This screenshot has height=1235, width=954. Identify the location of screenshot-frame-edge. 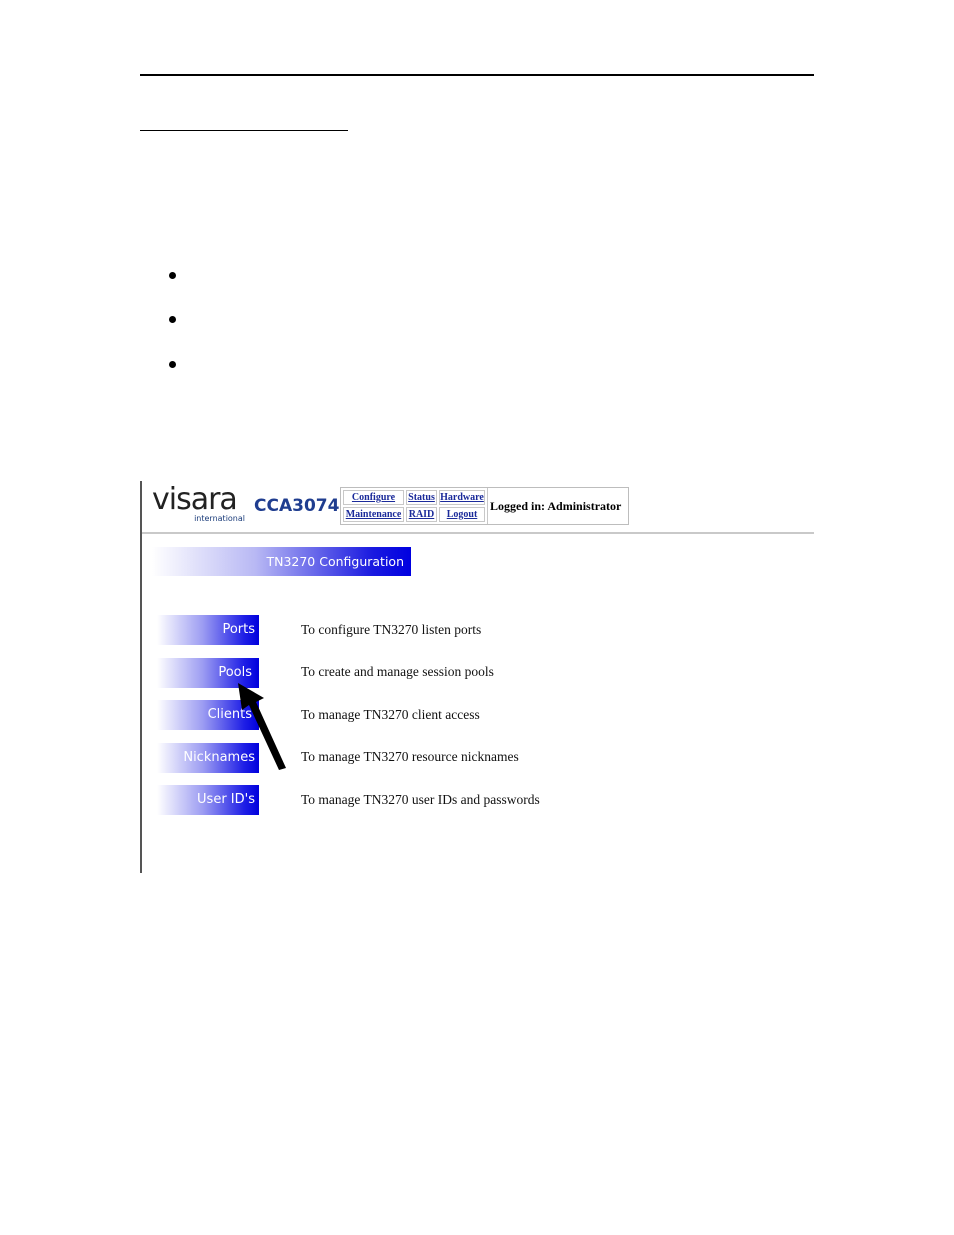
(141, 677).